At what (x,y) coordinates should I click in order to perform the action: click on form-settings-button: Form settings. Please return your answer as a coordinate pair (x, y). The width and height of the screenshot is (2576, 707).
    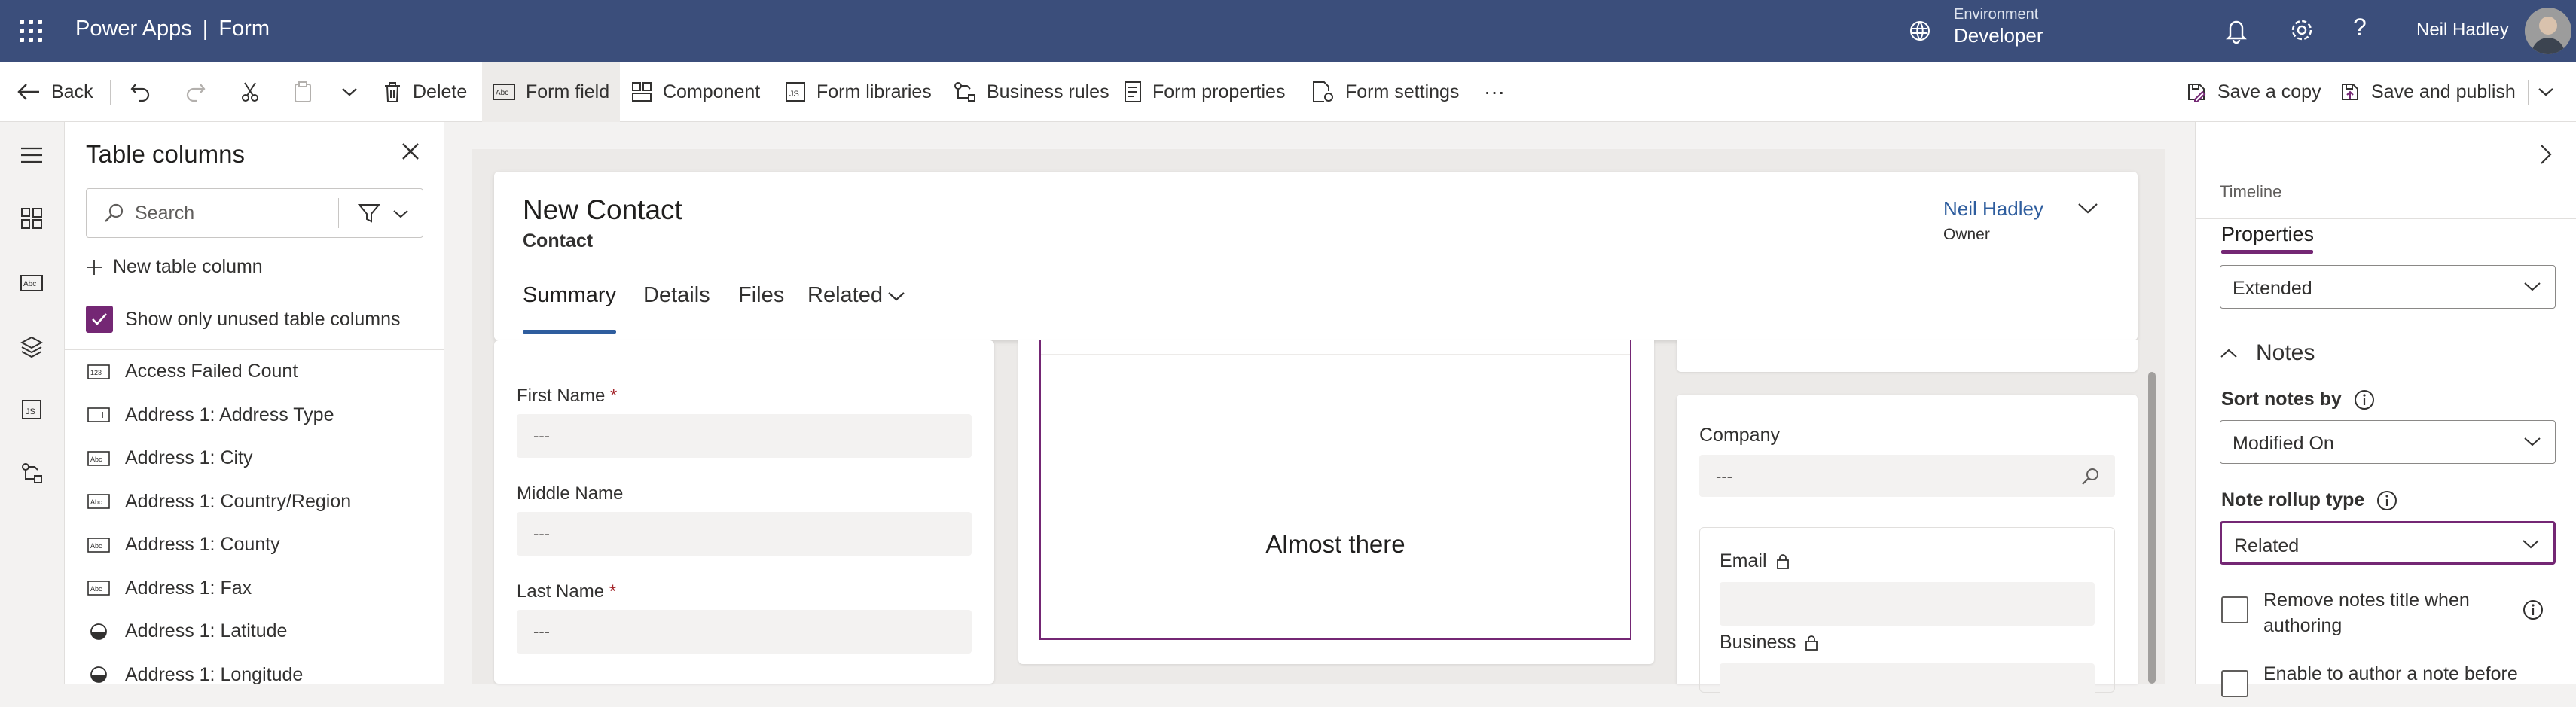
    Looking at the image, I should click on (1386, 92).